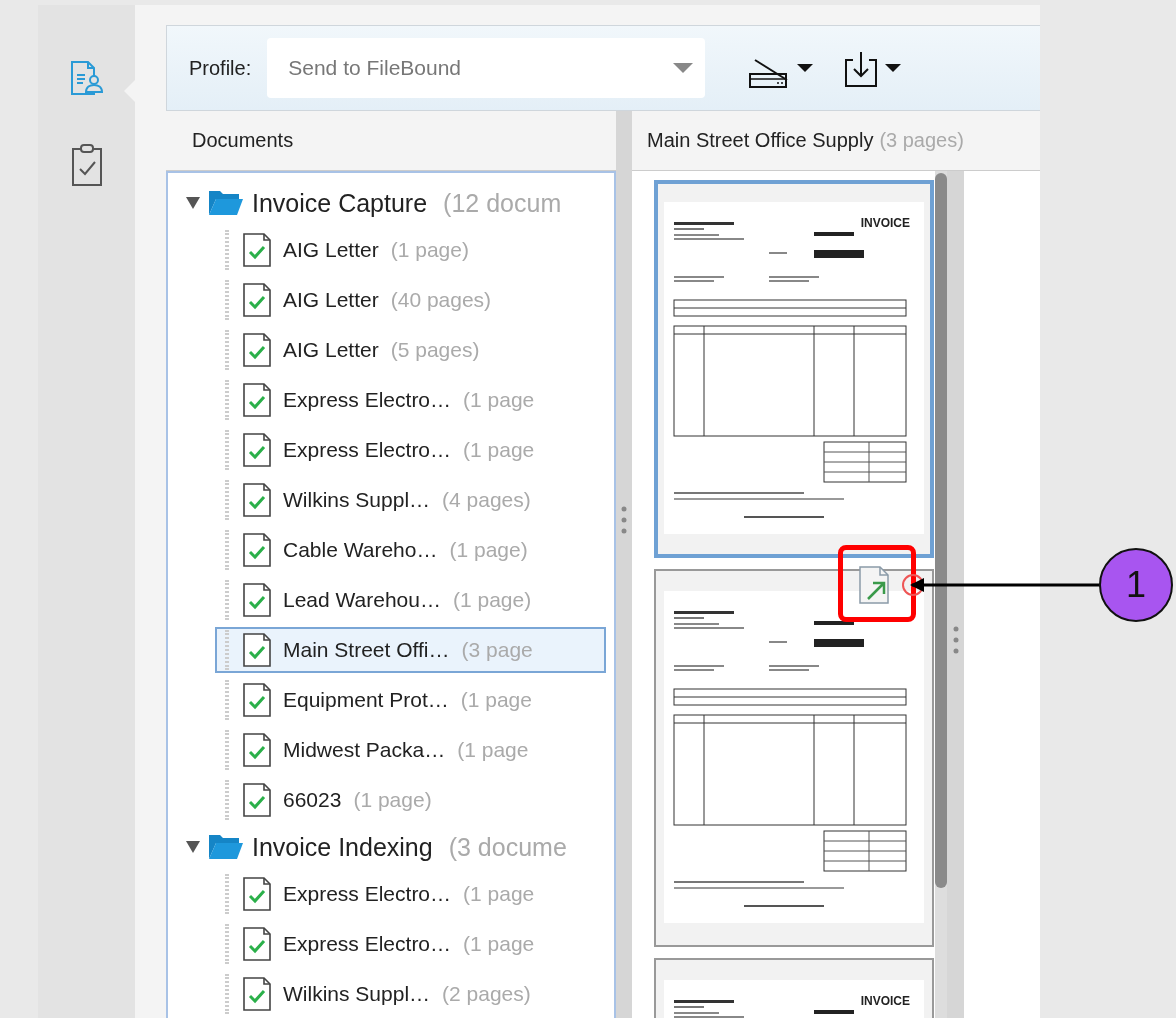 This screenshot has height=1018, width=1176. What do you see at coordinates (410, 750) in the screenshot?
I see `document-item: Midwest Packa… (1 page` at bounding box center [410, 750].